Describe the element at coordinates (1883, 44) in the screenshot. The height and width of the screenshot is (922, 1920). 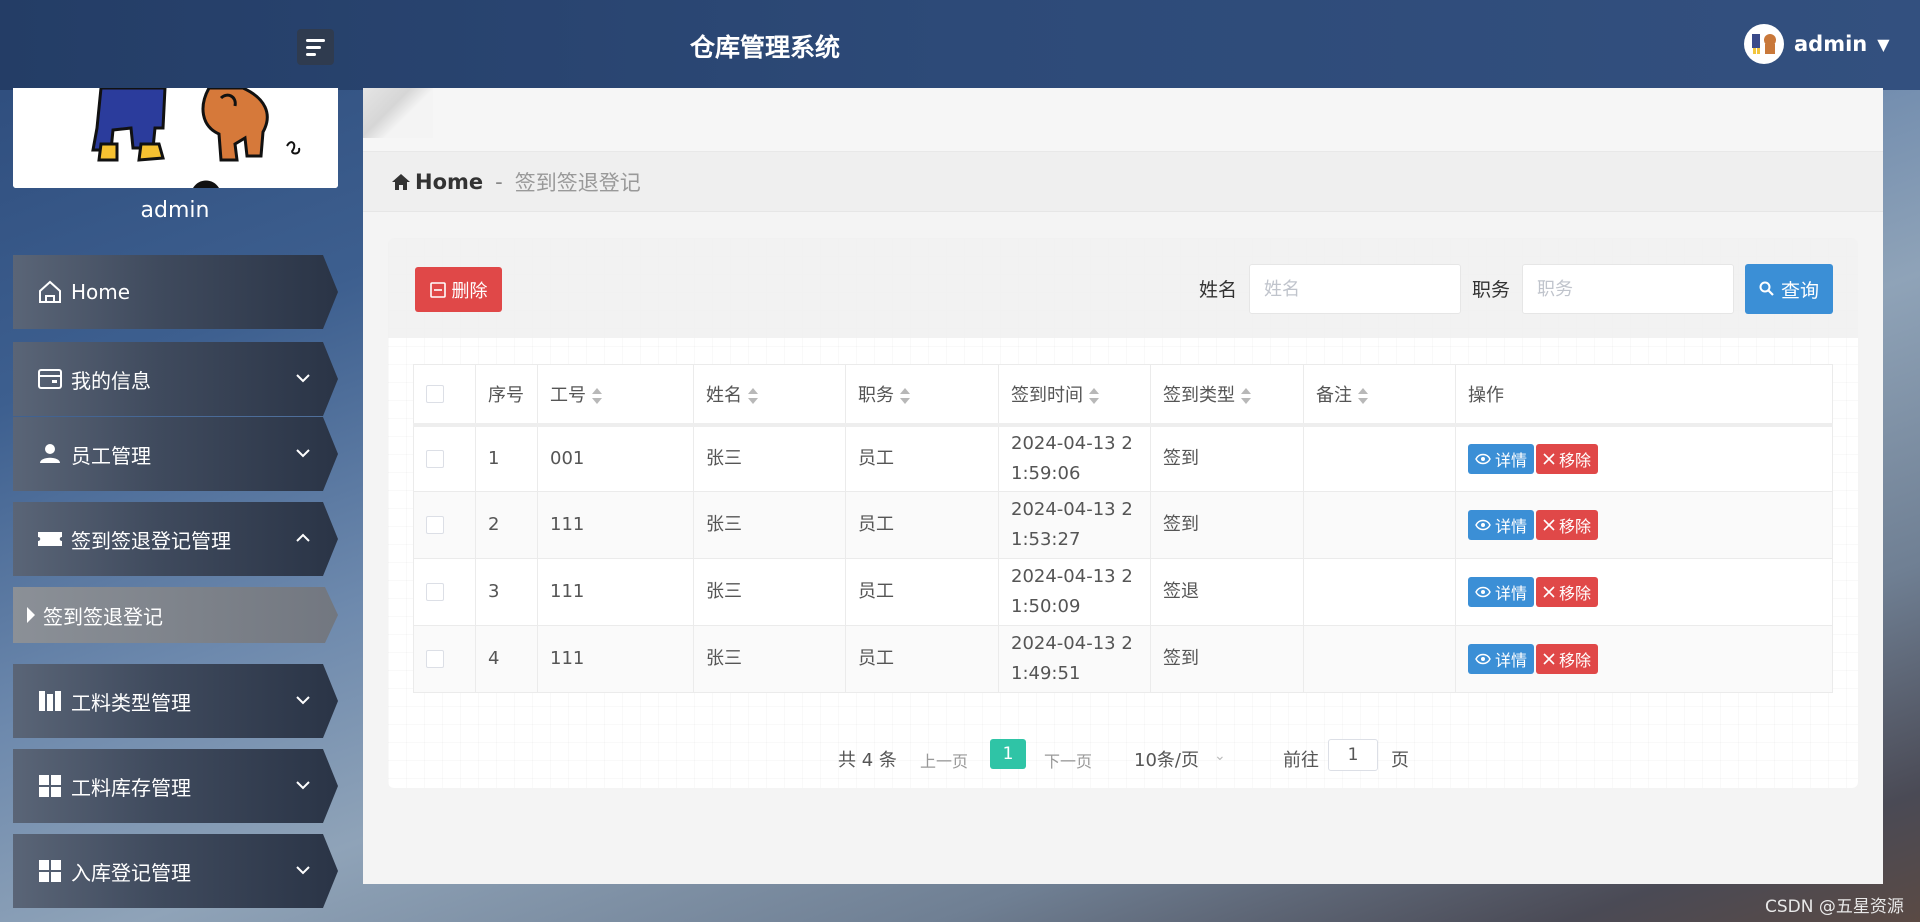
I see `caret-down-icon: ▼` at that location.